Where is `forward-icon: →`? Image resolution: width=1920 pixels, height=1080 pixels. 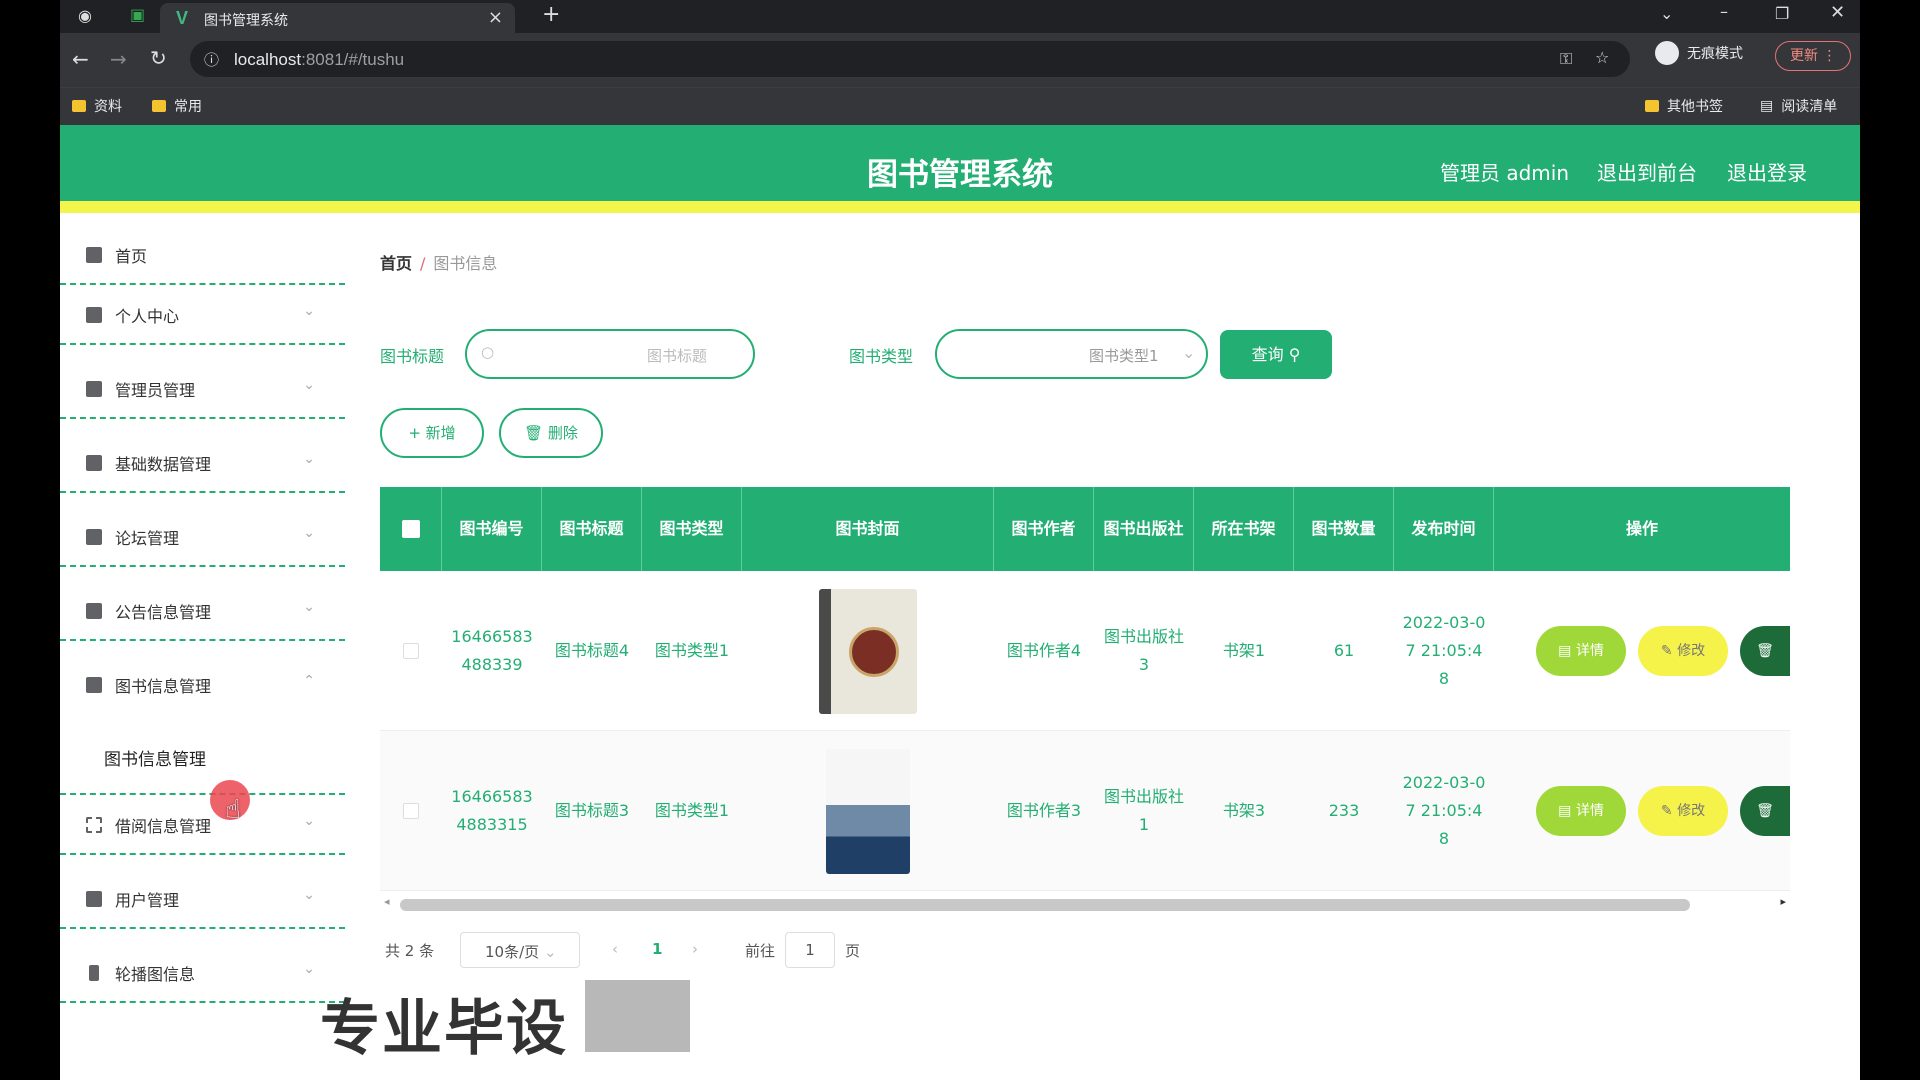 forward-icon: → is located at coordinates (118, 59).